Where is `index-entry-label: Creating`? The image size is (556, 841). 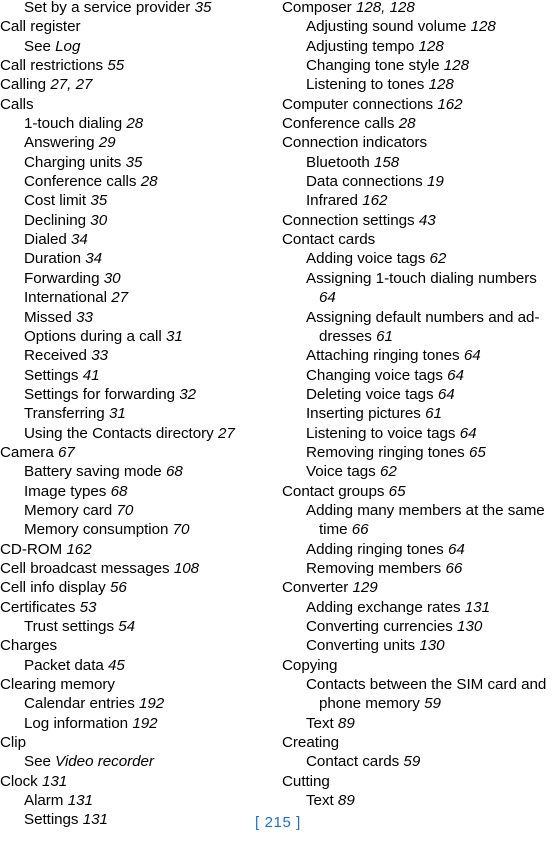 index-entry-label: Creating is located at coordinates (311, 743).